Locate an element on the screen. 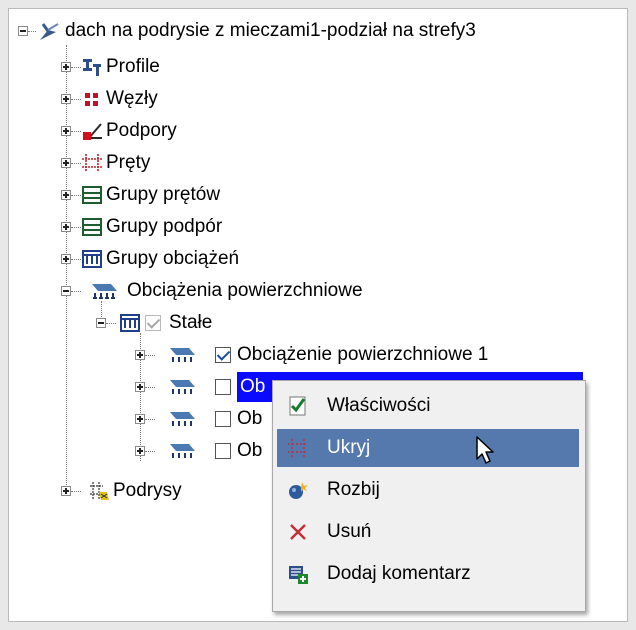 Image resolution: width=636 pixels, height=630 pixels. supports-icon is located at coordinates (92, 131).